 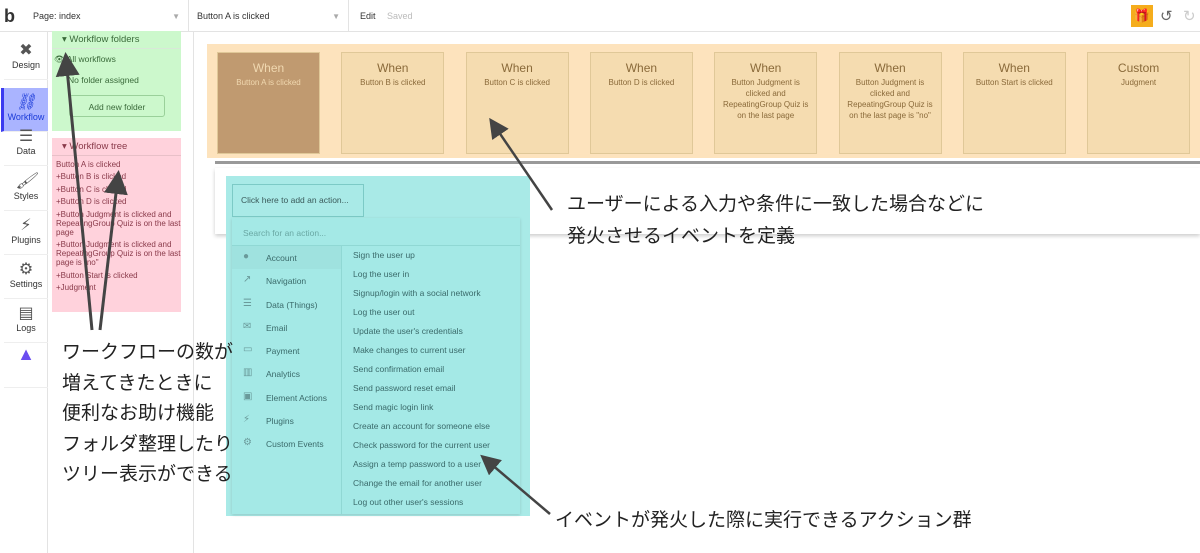 I want to click on annotation-line: 便利なお助け機能, so click(x=138, y=413).